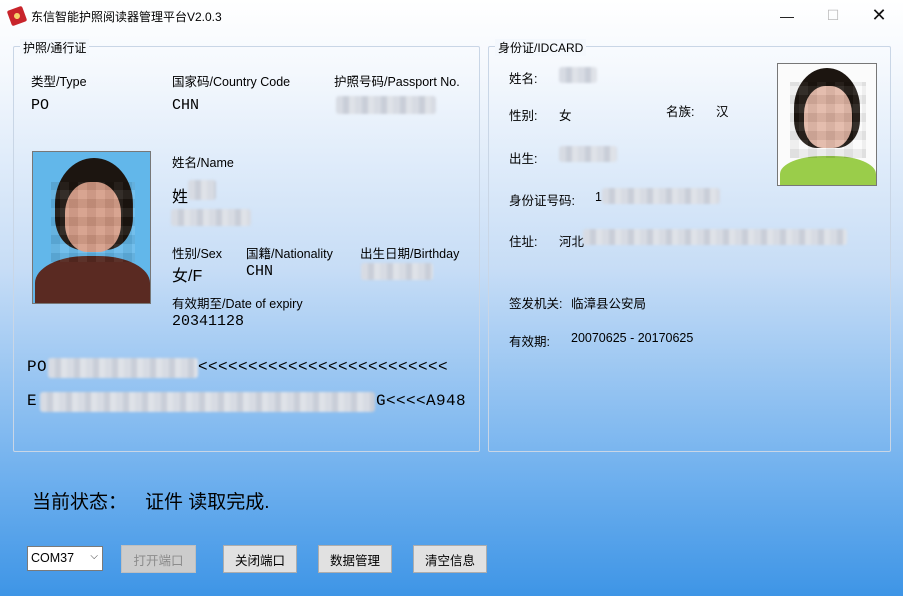  Describe the element at coordinates (289, 252) in the screenshot. I see `nationality-label: 国籍/Nationality` at that location.